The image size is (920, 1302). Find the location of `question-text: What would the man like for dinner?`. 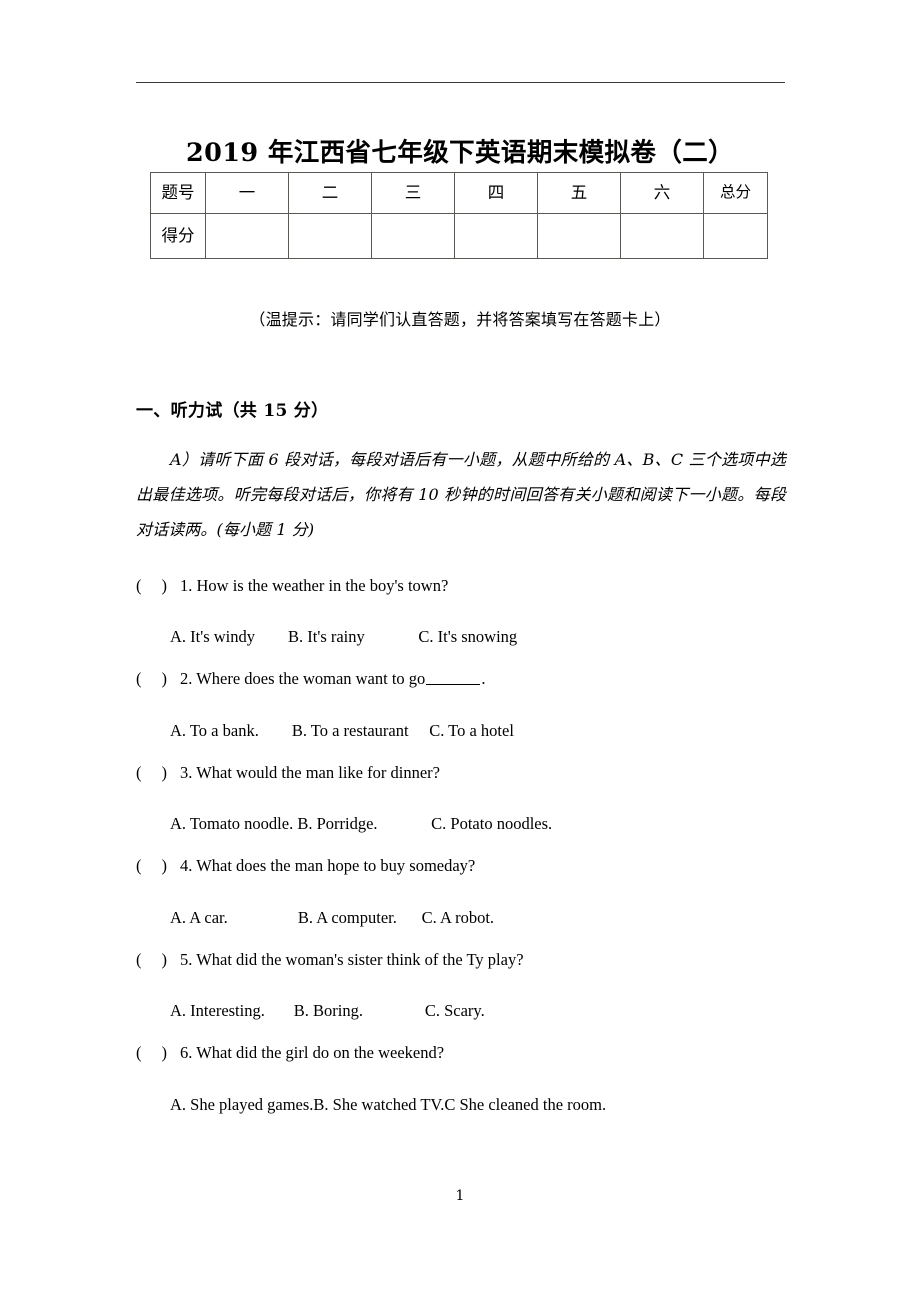

question-text: What would the man like for dinner? is located at coordinates (318, 772).